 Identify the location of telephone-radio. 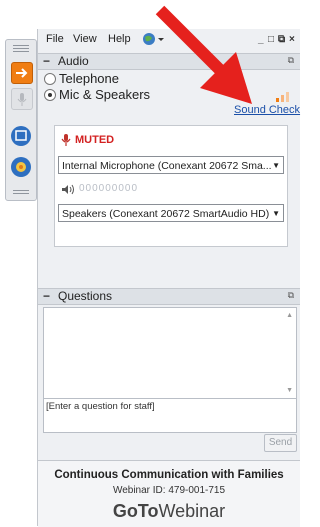
(50, 79).